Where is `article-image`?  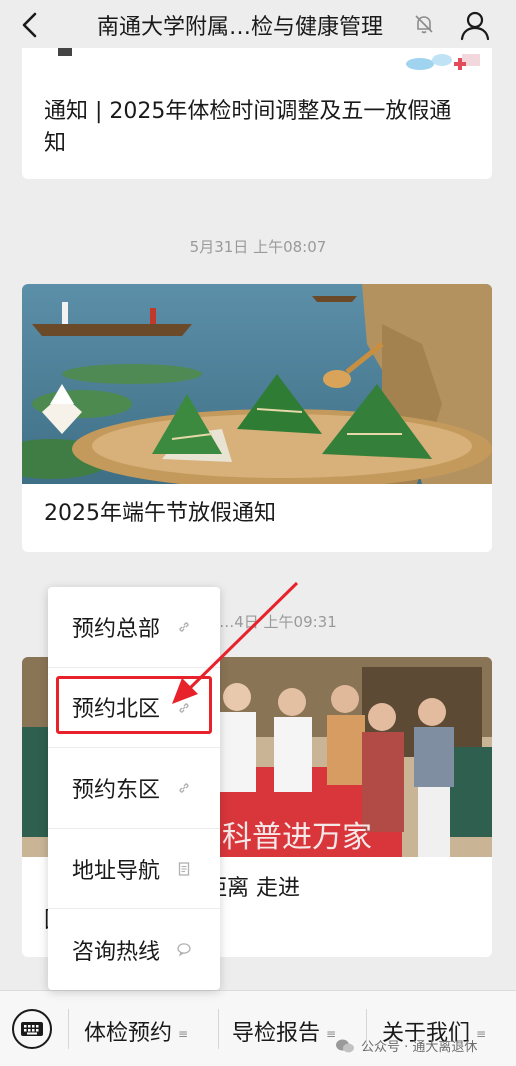 article-image is located at coordinates (257, 63).